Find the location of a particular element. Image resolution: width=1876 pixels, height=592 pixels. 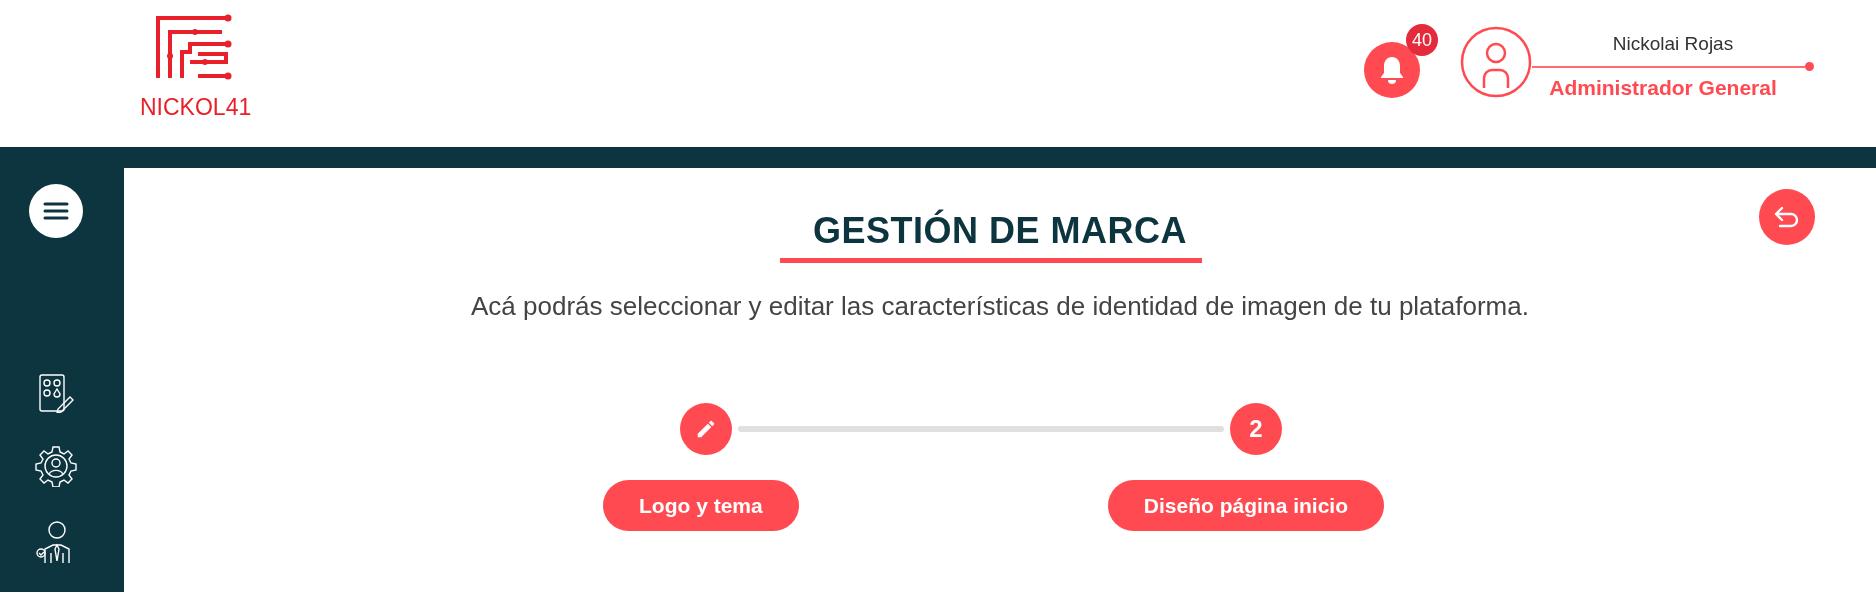

user-name: Nickolai Rojas is located at coordinates (1673, 44).